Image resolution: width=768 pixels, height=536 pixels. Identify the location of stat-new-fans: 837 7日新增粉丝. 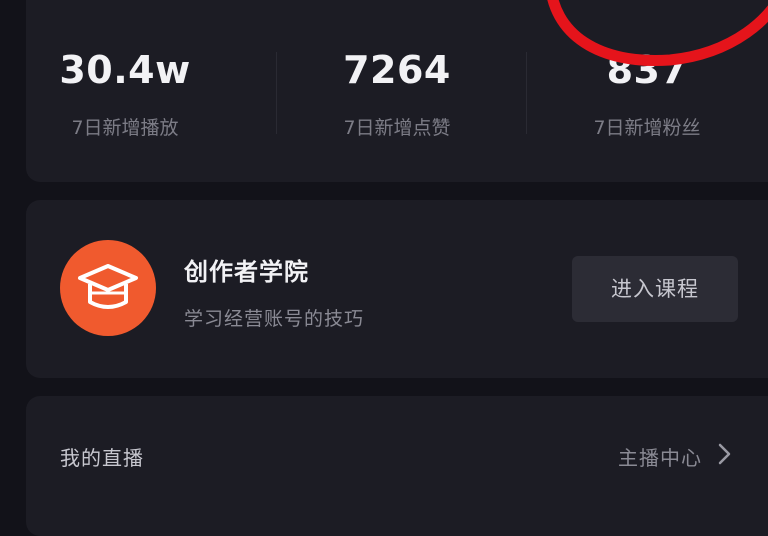
(645, 91).